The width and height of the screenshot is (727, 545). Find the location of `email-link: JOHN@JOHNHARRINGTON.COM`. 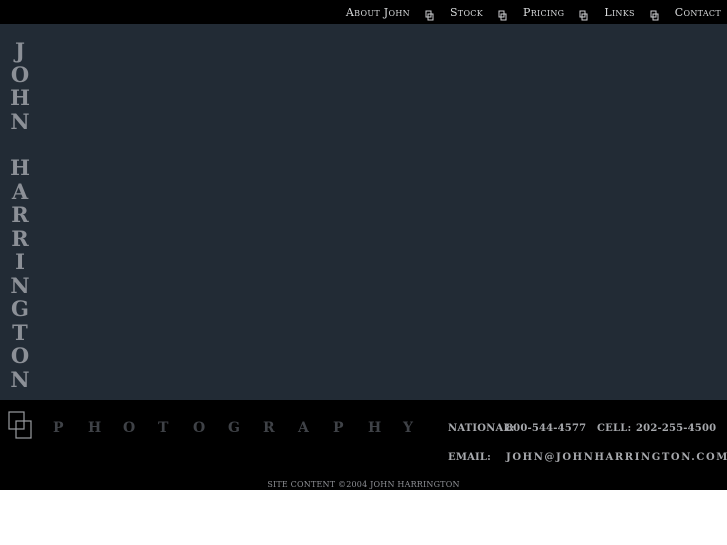

email-link: JOHN@JOHNHARRINGTON.COM is located at coordinates (616, 457).